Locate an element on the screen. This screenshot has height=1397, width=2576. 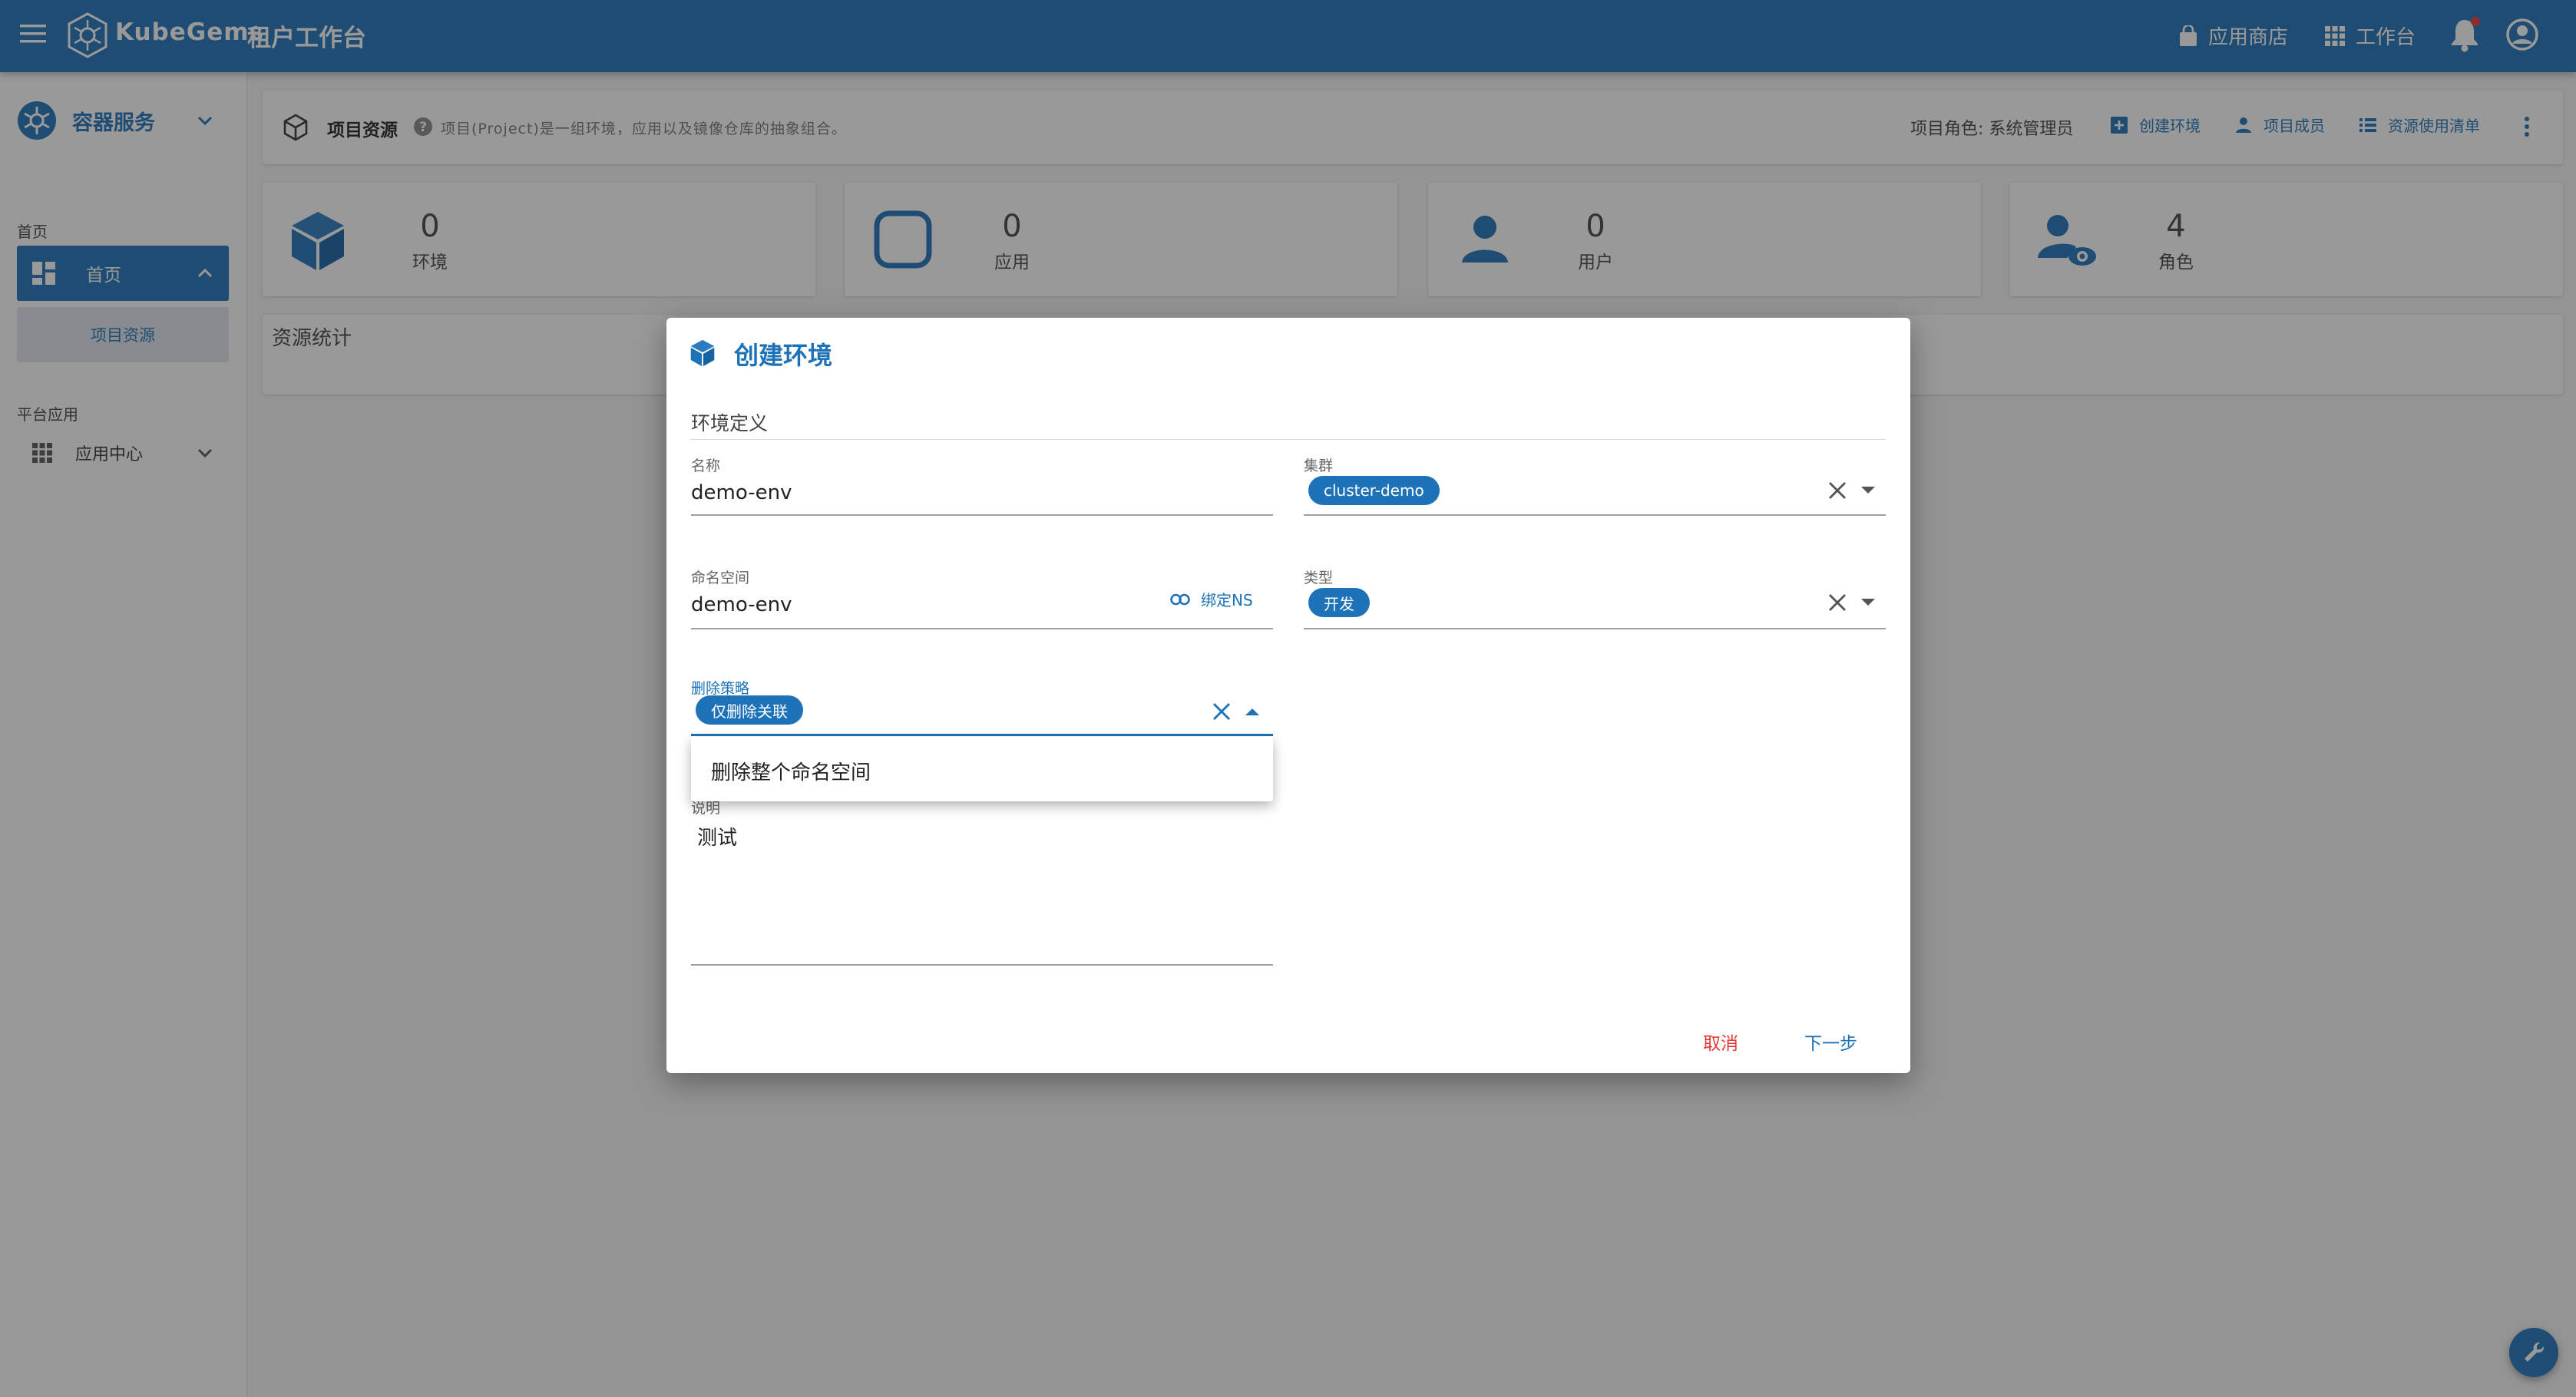
cluster-underline is located at coordinates (1595, 515).